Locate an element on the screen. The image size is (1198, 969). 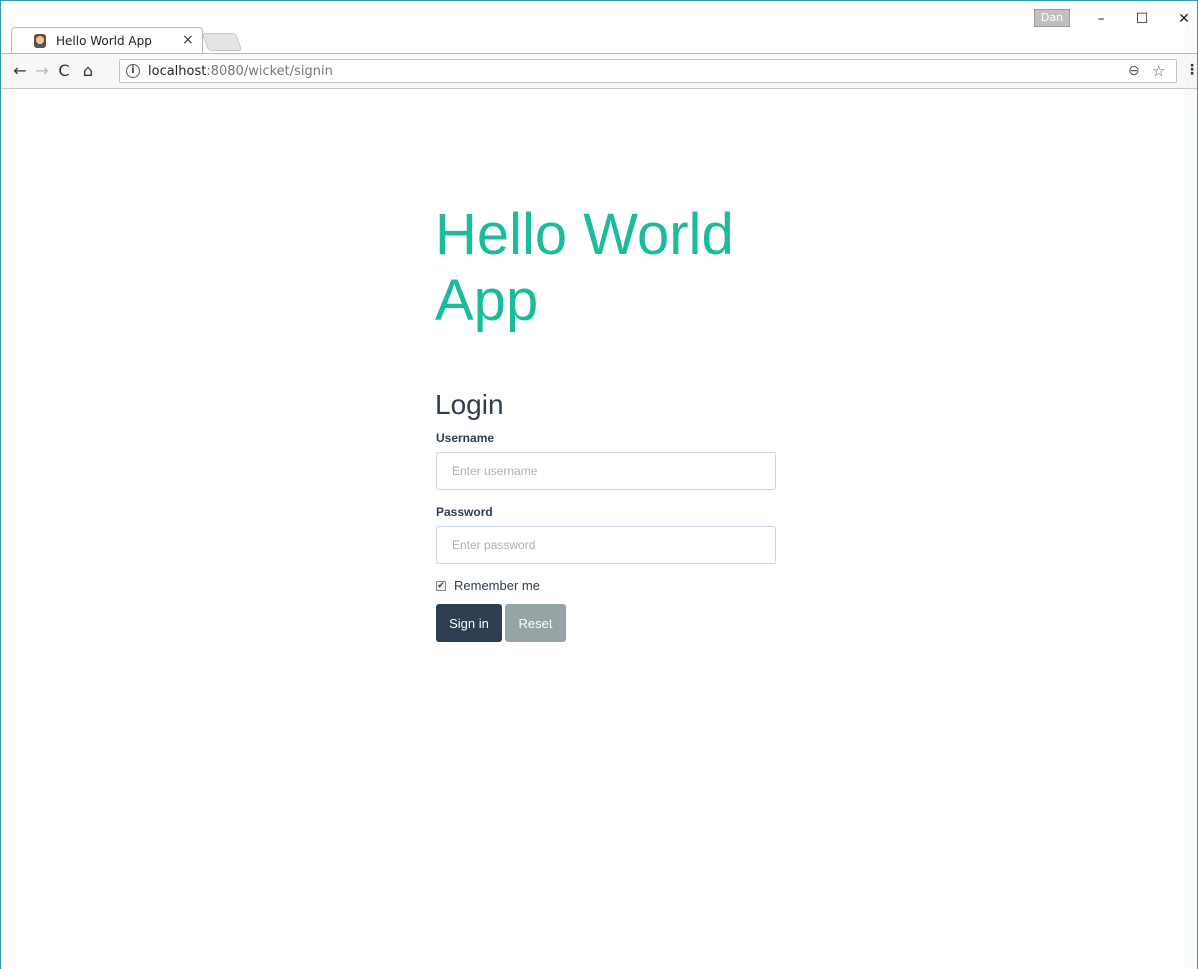
bookmark-star-icon: ☆ is located at coordinates (1158, 71).